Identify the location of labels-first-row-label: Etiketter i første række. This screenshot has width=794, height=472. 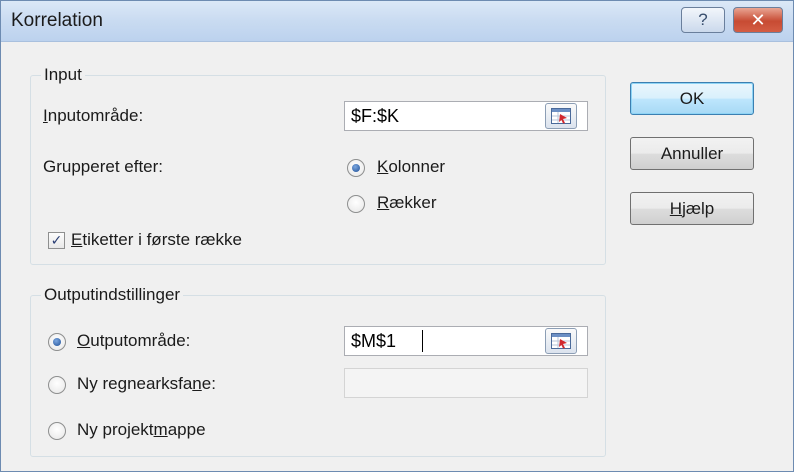
(156, 240).